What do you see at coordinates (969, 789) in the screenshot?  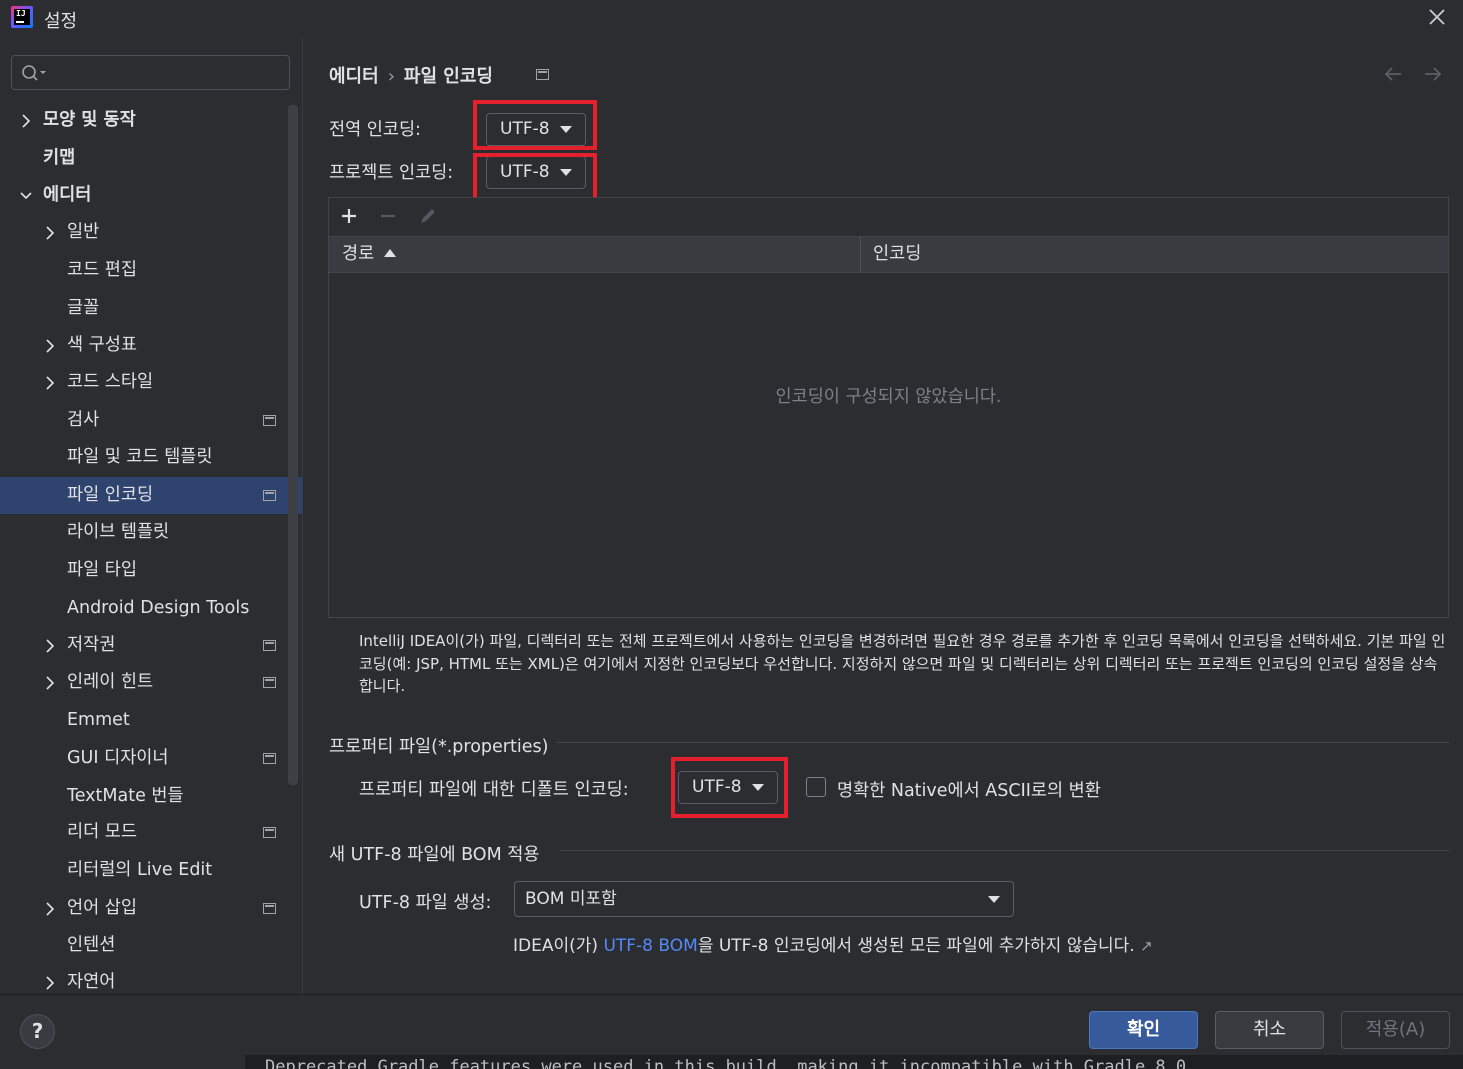 I see `native-to-ascii-label: 명확한 Native에서 ASCII로의 변환` at bounding box center [969, 789].